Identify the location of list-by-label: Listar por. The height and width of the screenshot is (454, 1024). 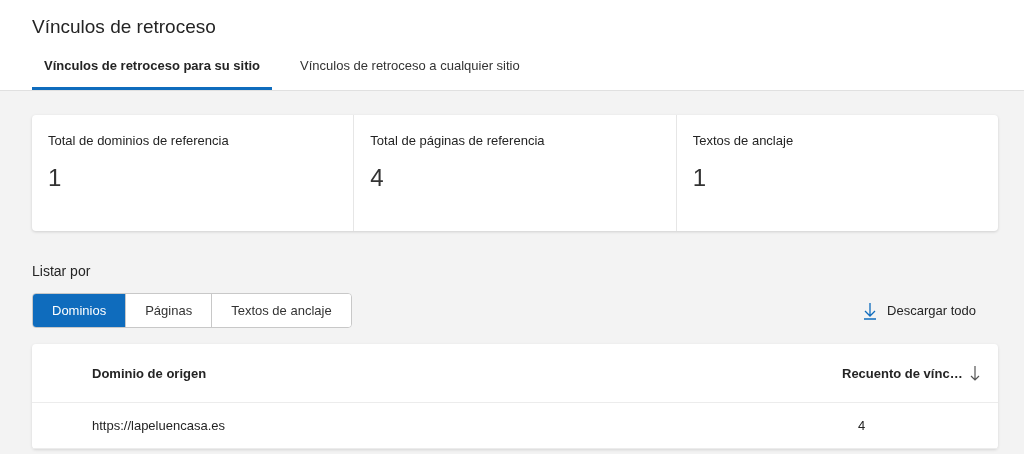
(62, 271).